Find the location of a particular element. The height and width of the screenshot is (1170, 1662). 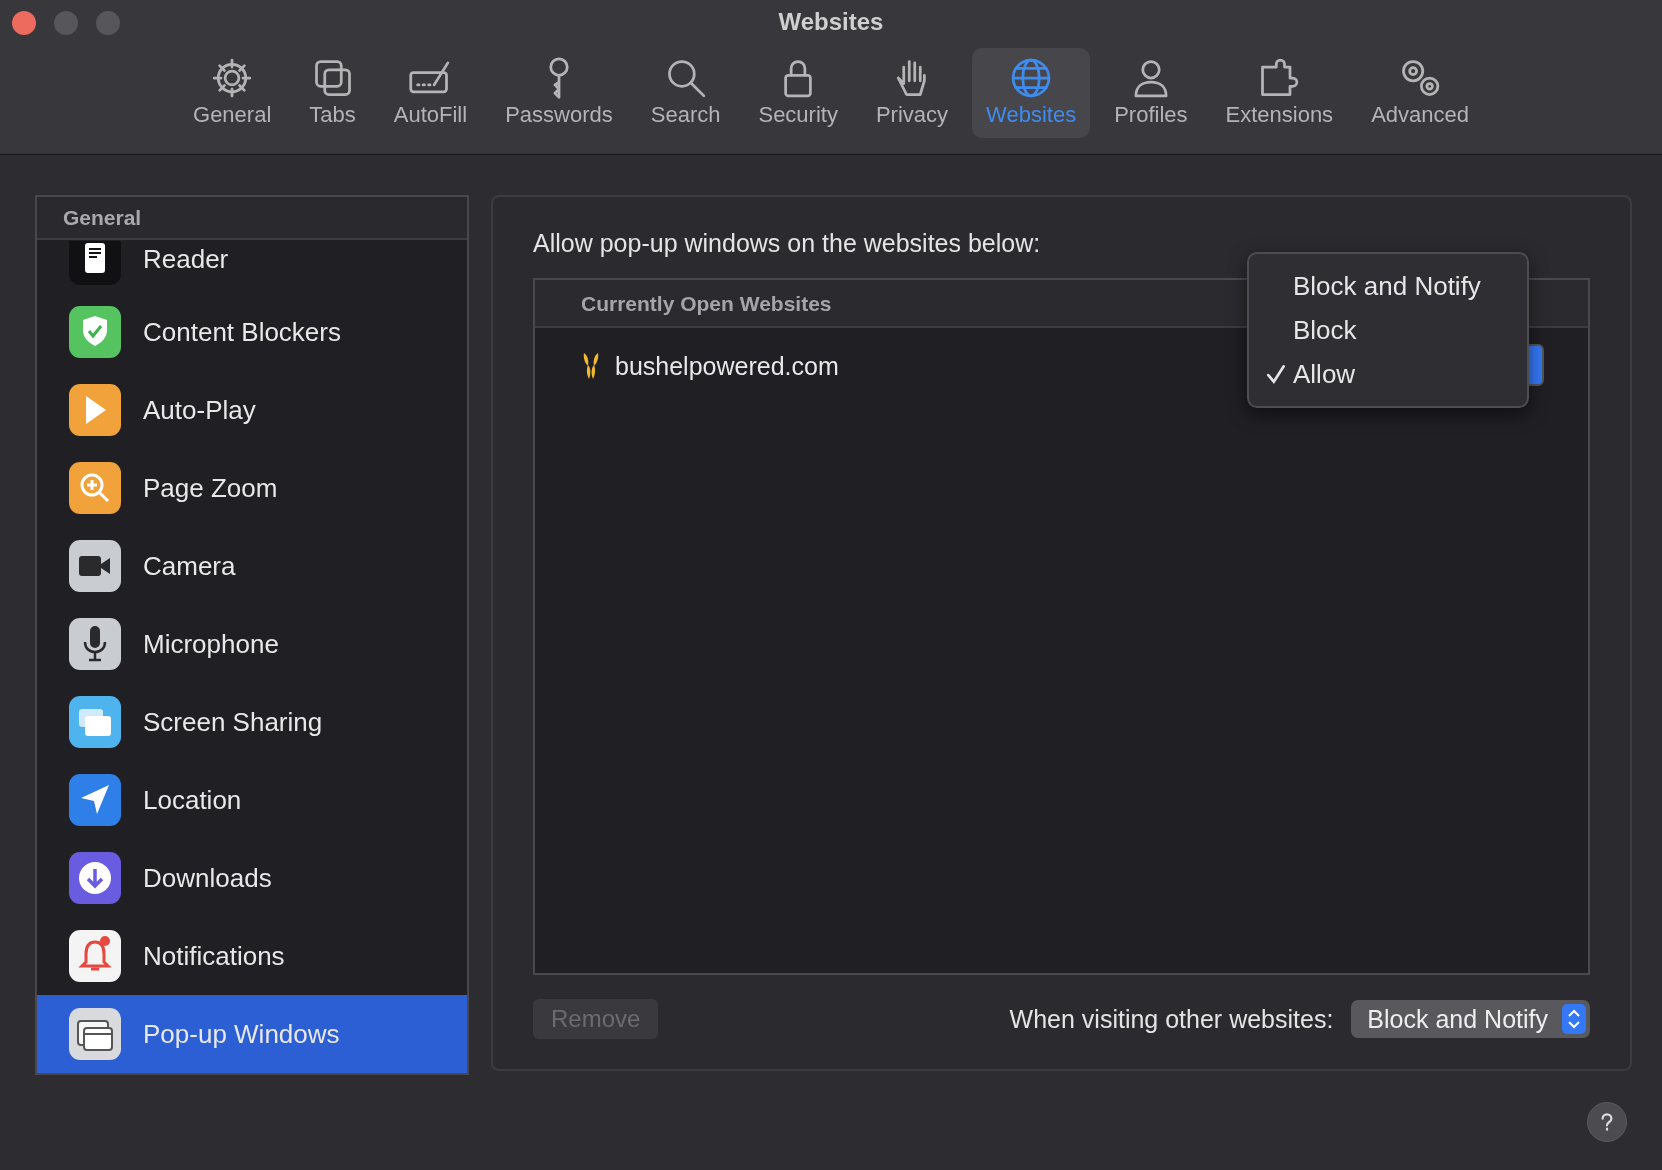

toolbar-tab: Security is located at coordinates (798, 93).